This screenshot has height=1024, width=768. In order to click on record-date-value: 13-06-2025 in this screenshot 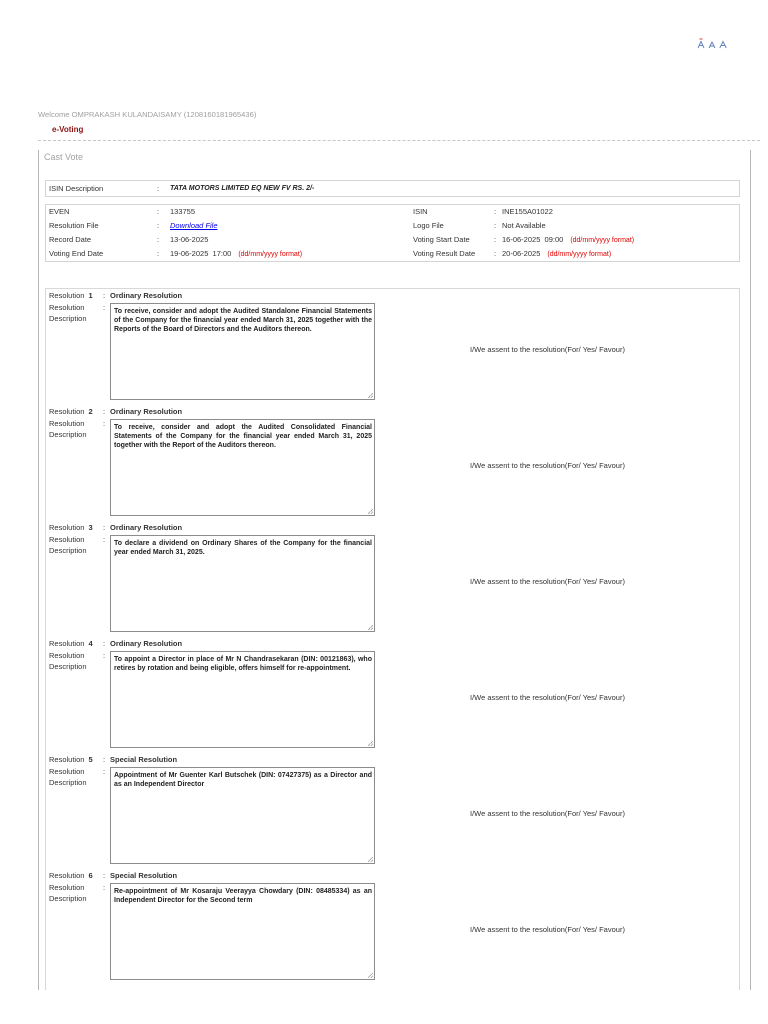, I will do `click(189, 239)`.